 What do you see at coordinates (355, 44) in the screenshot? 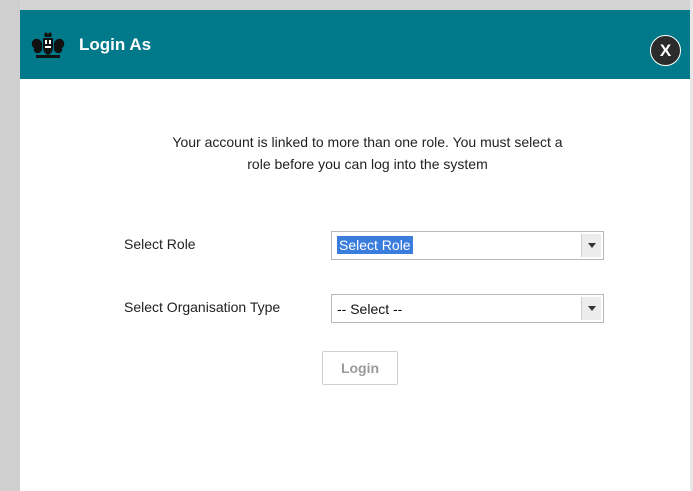
I see `dialog-header: Login As X` at bounding box center [355, 44].